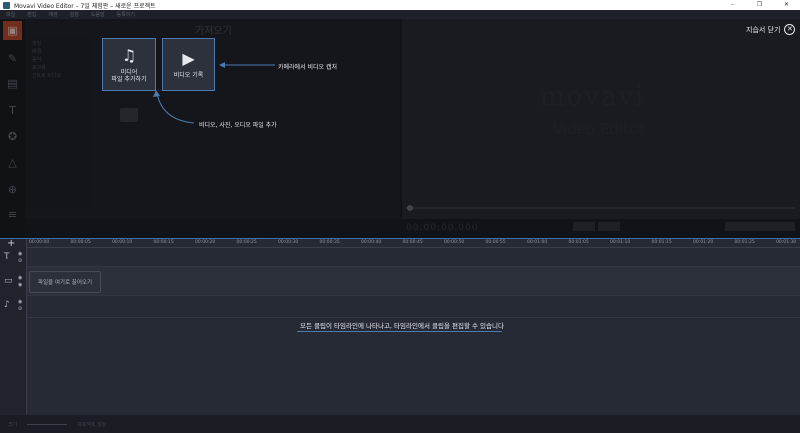  Describe the element at coordinates (11, 244) in the screenshot. I see `add-track-icon: +` at that location.